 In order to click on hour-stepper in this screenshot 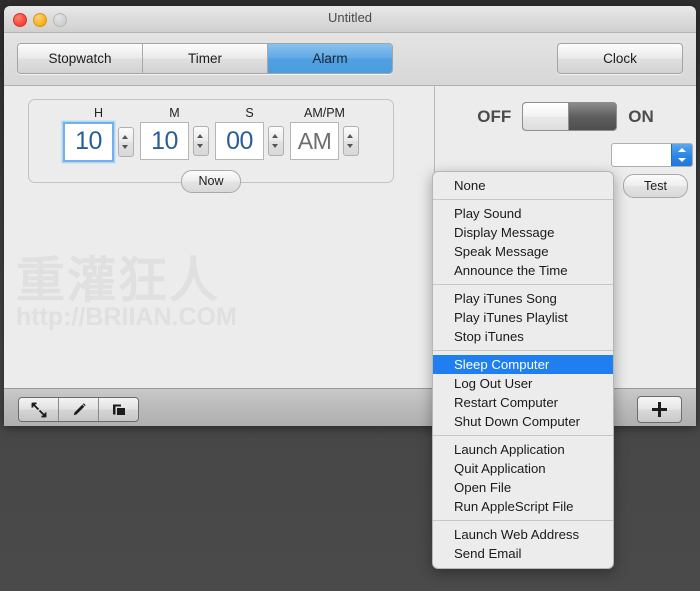, I will do `click(126, 142)`.